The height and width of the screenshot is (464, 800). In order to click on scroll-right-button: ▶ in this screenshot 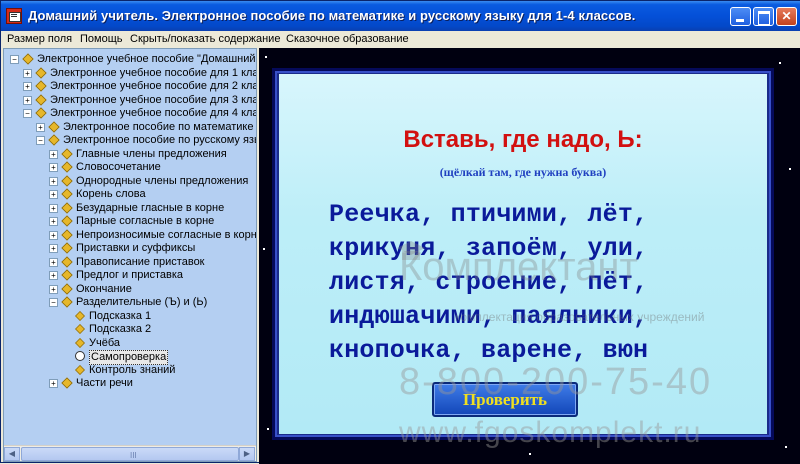, I will do `click(247, 454)`.